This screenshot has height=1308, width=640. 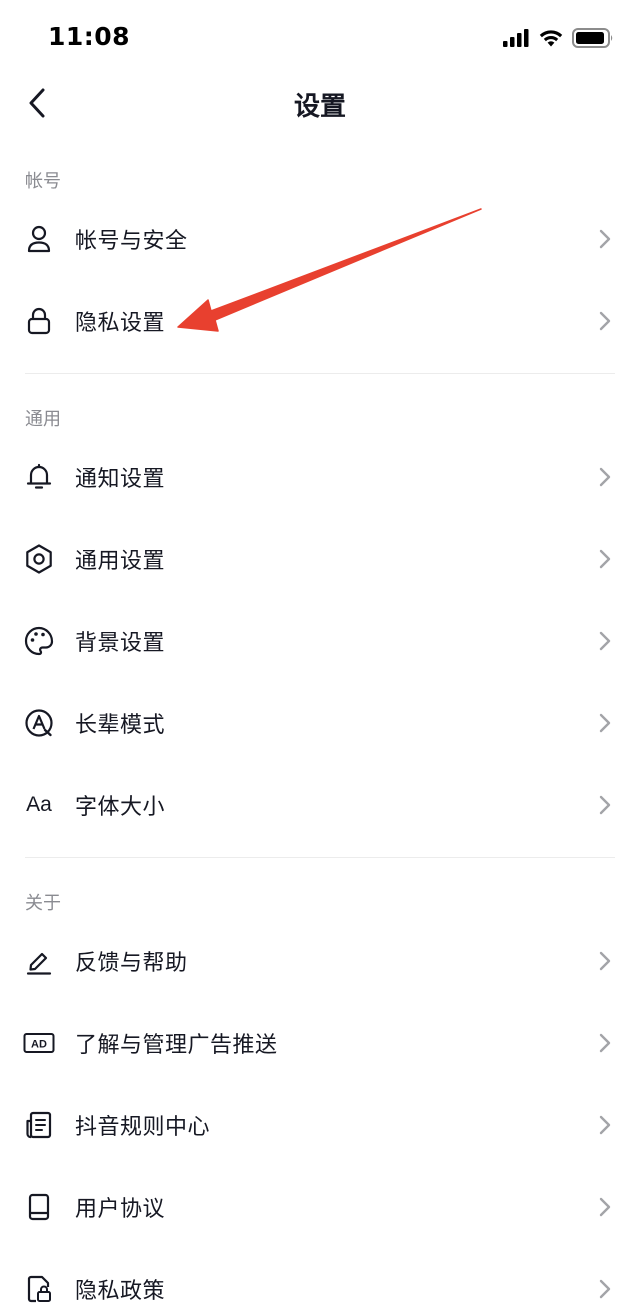 I want to click on gear-icon, so click(x=39, y=559).